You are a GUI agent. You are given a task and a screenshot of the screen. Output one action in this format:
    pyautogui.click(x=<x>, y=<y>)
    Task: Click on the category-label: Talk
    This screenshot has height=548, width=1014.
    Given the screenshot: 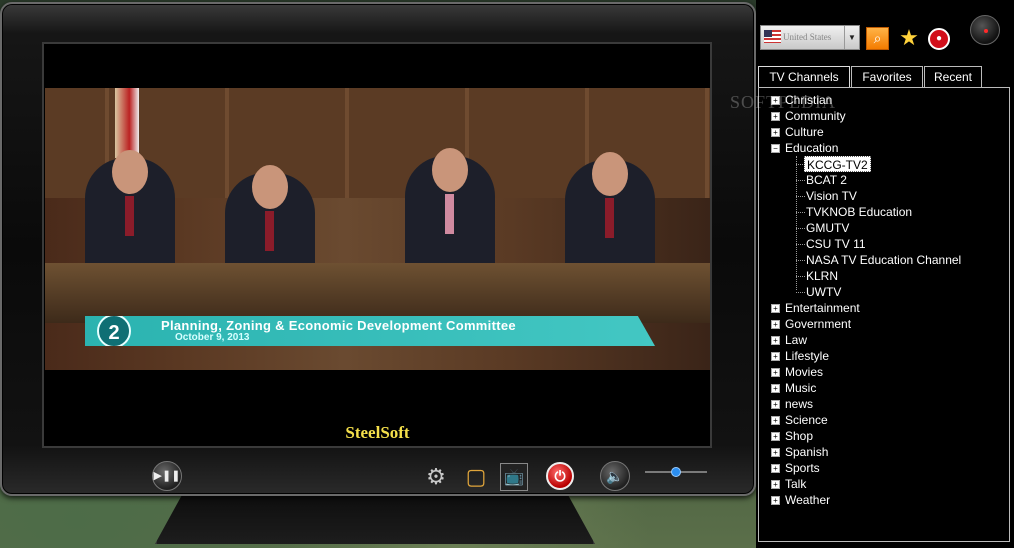 What is the action you would take?
    pyautogui.click(x=796, y=484)
    